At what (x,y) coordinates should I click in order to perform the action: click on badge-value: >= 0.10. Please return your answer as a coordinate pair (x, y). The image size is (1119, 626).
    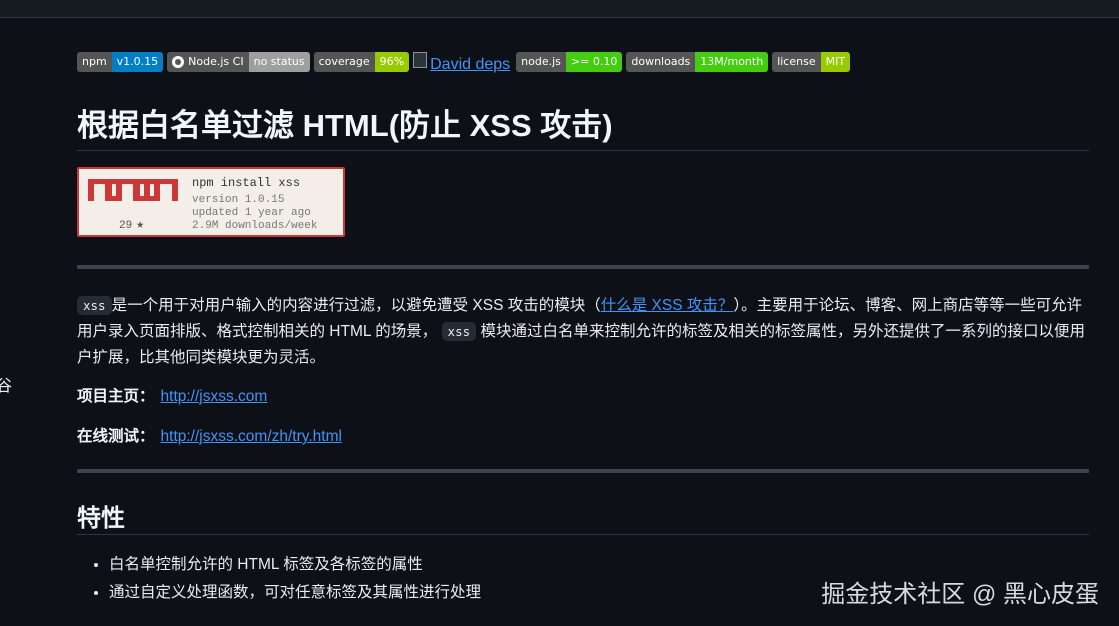
    Looking at the image, I should click on (594, 62).